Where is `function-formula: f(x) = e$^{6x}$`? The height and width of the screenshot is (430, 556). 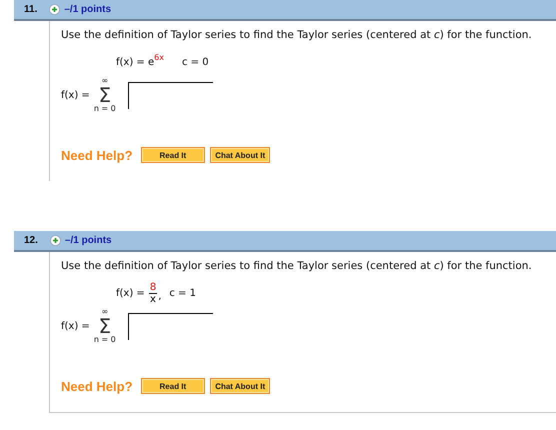 function-formula: f(x) = e$^{6x}$ is located at coordinates (140, 62).